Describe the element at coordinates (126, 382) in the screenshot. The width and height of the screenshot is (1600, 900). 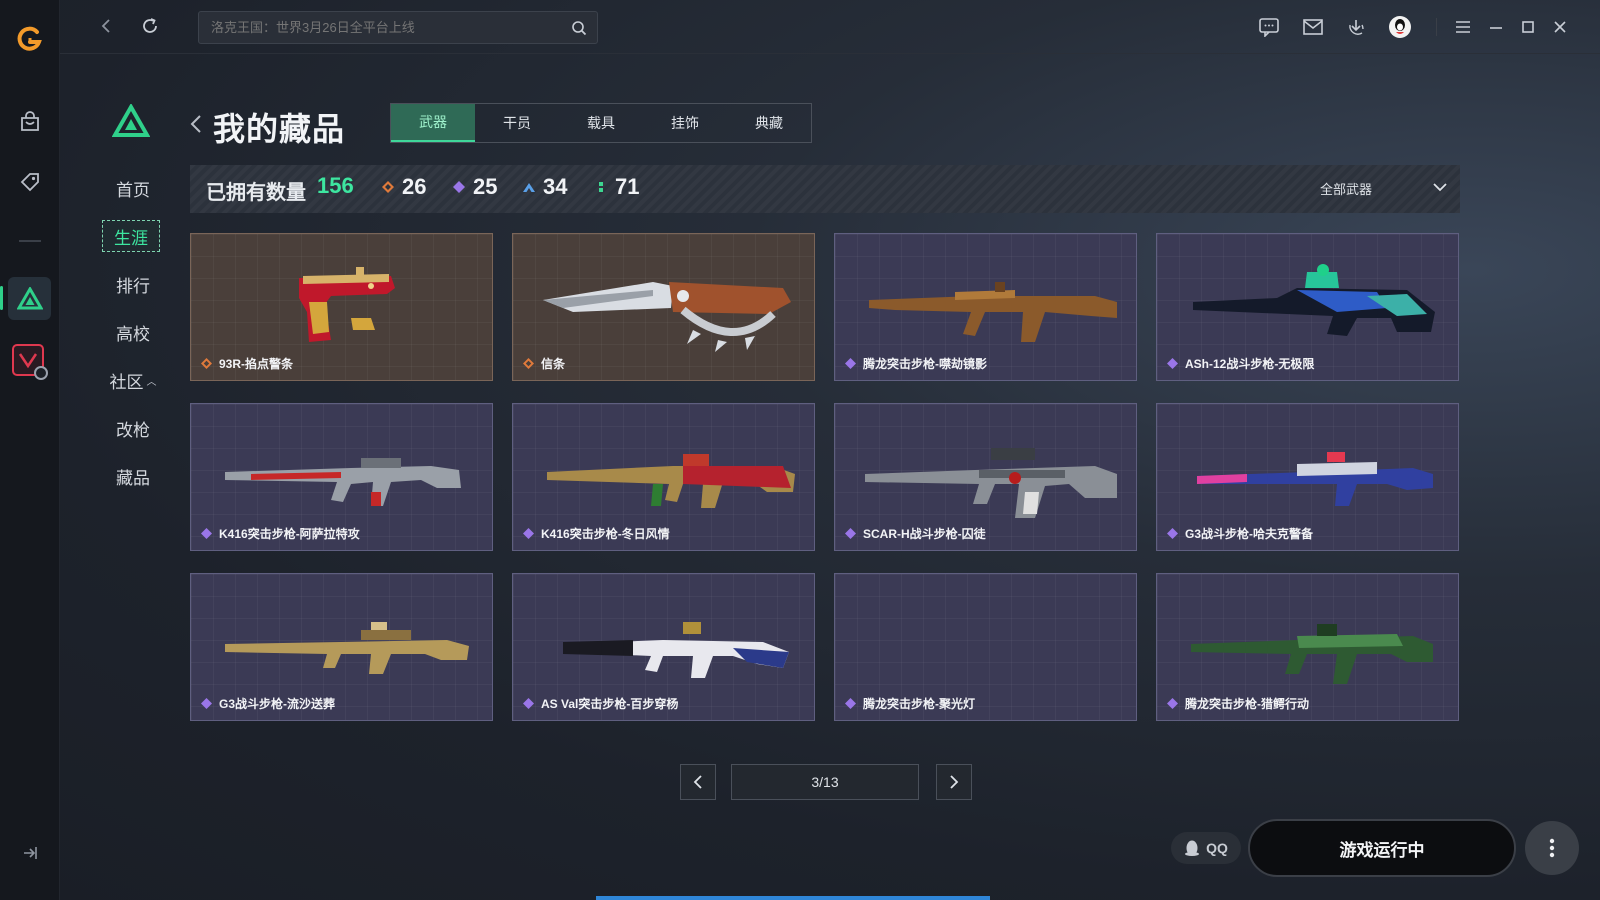
I see `nav-item-label: 社区` at that location.